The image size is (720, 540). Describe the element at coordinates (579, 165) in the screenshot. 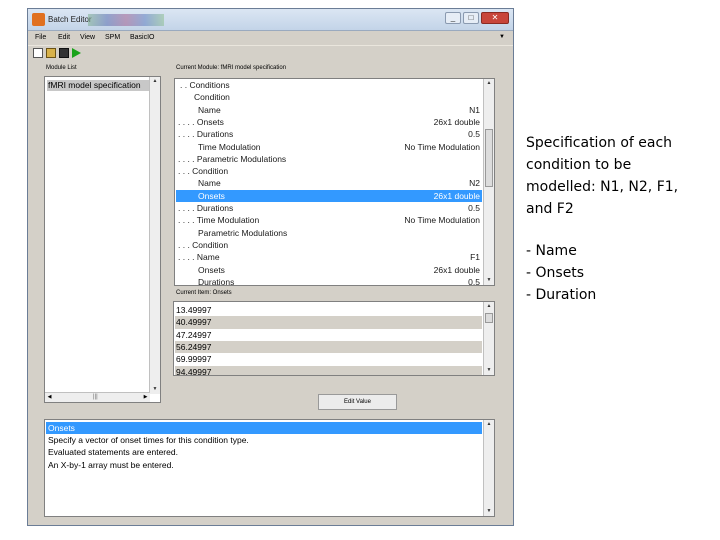

I see `annotation-line: condition to be` at that location.